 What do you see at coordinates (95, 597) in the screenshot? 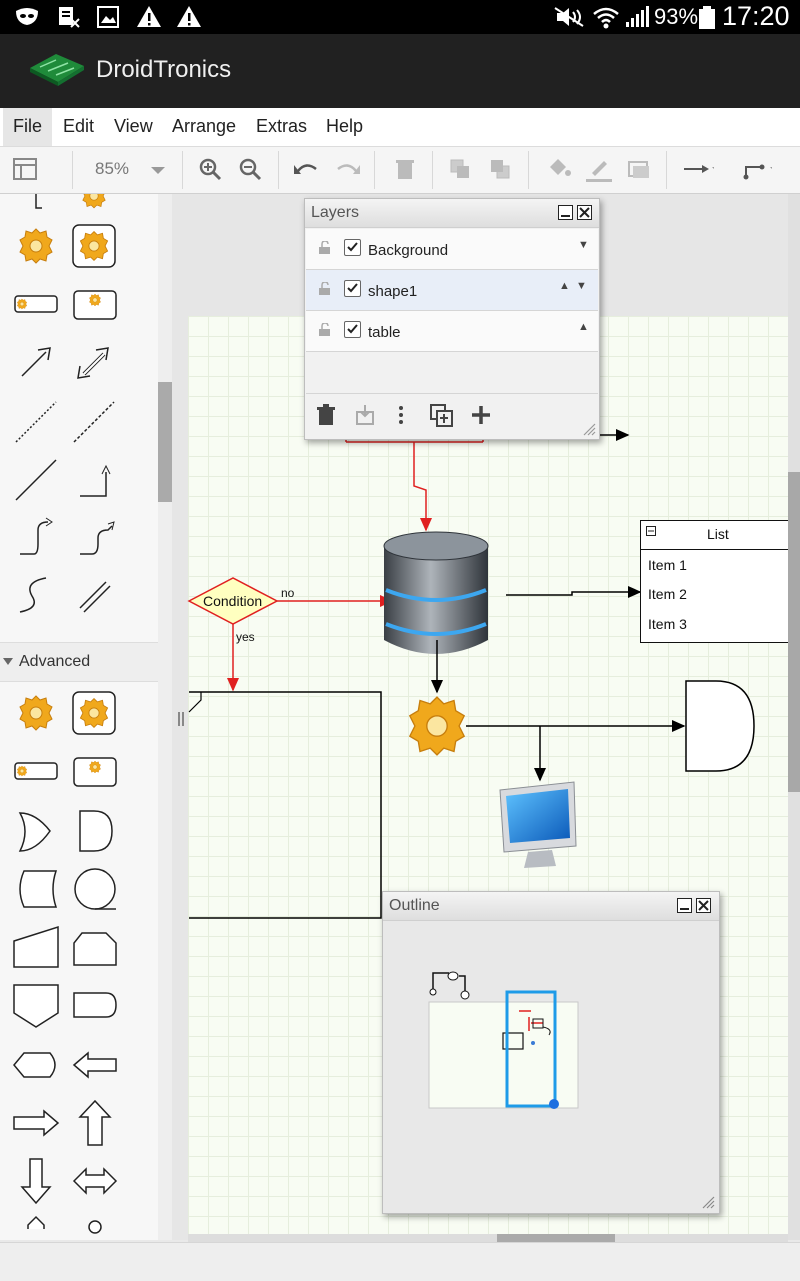
I see `link-shape-icon` at bounding box center [95, 597].